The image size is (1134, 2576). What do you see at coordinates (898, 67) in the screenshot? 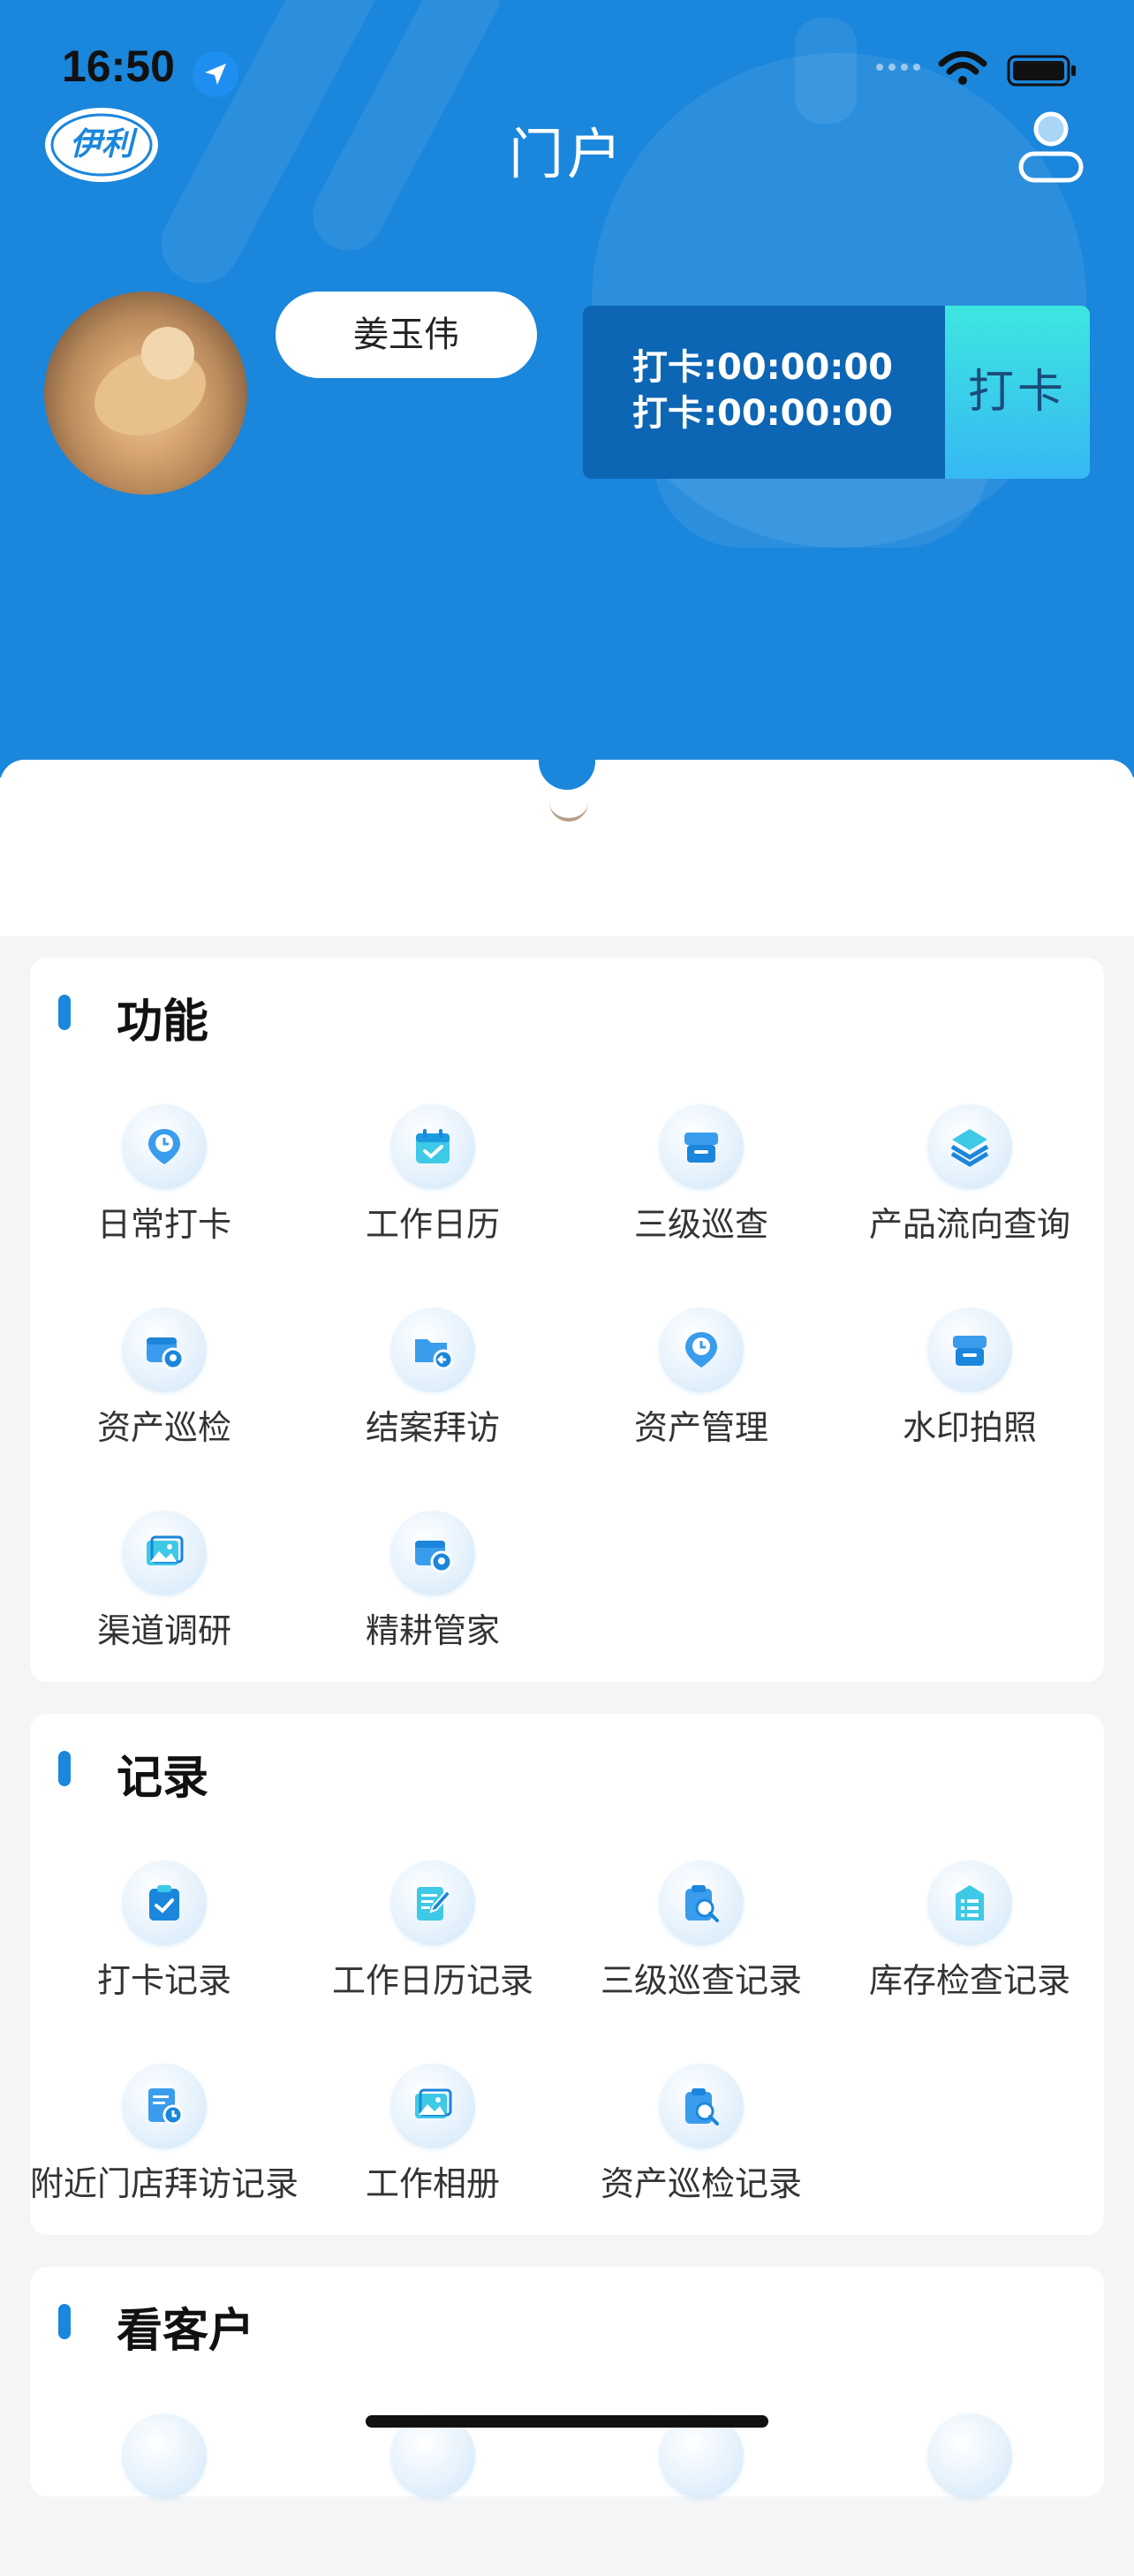
I see `cellular-signal-icon` at bounding box center [898, 67].